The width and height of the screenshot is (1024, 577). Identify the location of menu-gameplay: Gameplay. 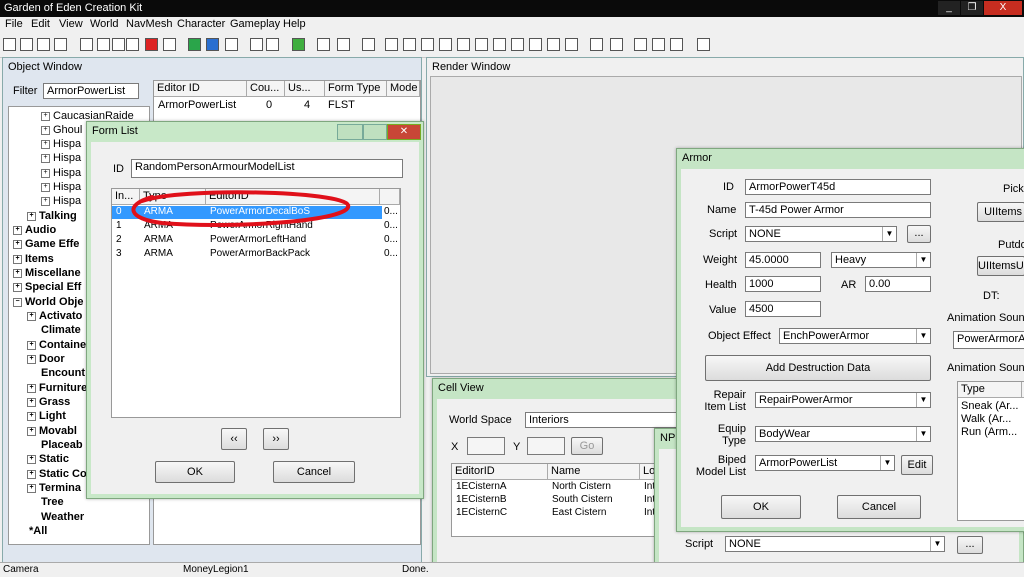
(255, 24).